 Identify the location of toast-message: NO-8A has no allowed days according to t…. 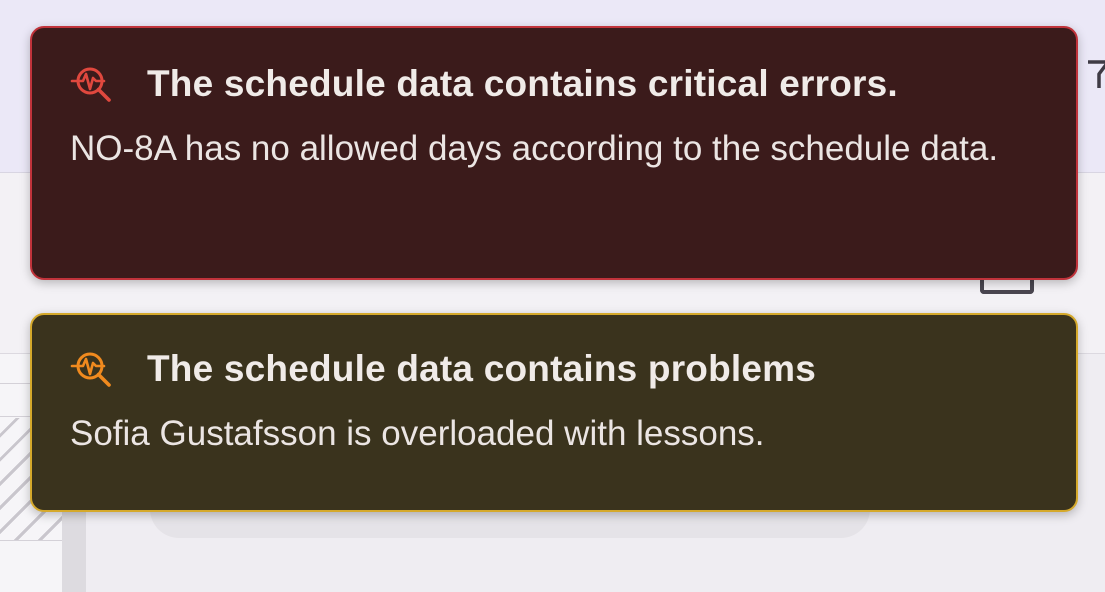
(534, 148).